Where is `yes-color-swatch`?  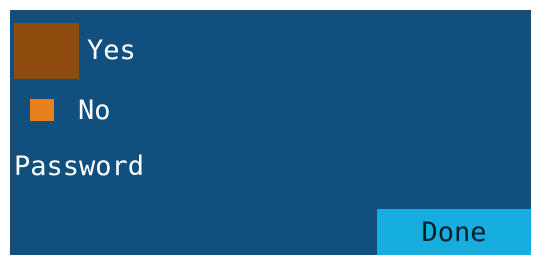 yes-color-swatch is located at coordinates (46, 50).